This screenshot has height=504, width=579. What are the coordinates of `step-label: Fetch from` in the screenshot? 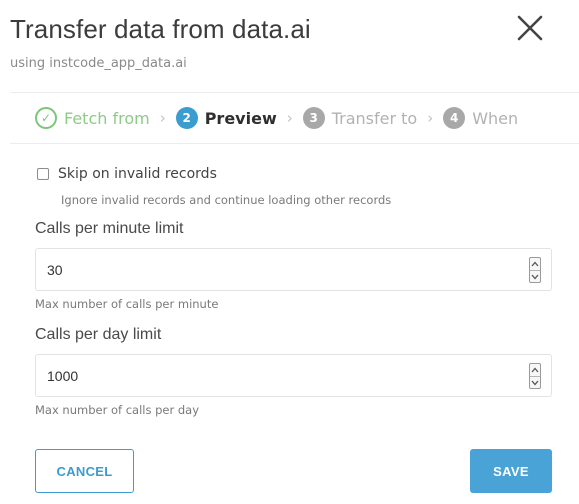 It's located at (107, 118).